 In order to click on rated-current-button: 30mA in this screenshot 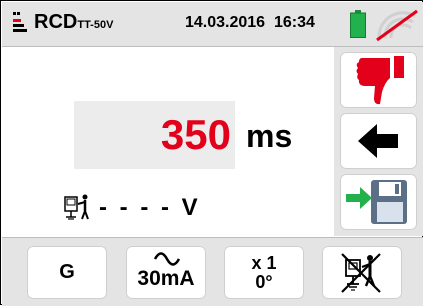, I will do `click(166, 272)`.